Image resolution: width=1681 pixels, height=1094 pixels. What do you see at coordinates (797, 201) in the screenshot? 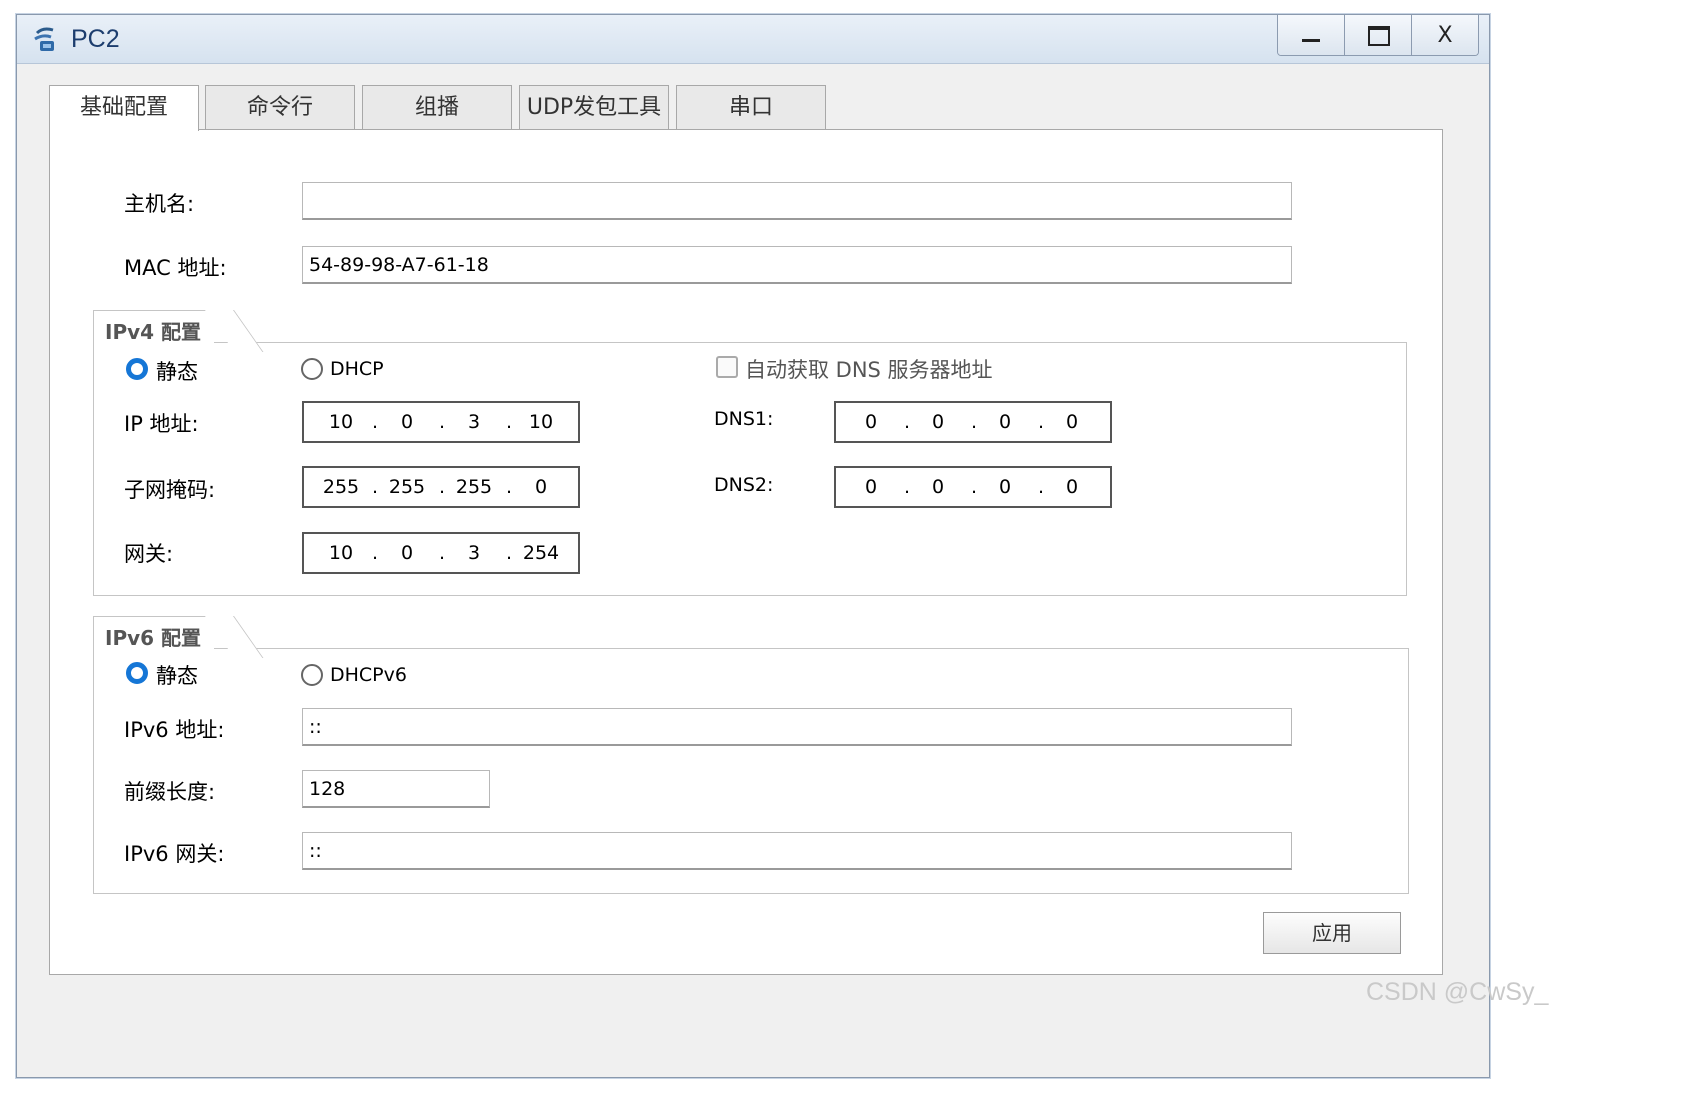
I see `hostname-input` at bounding box center [797, 201].